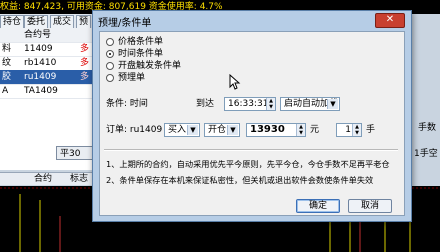  Describe the element at coordinates (41, 91) in the screenshot. I see `table-cell: TA1409` at that location.